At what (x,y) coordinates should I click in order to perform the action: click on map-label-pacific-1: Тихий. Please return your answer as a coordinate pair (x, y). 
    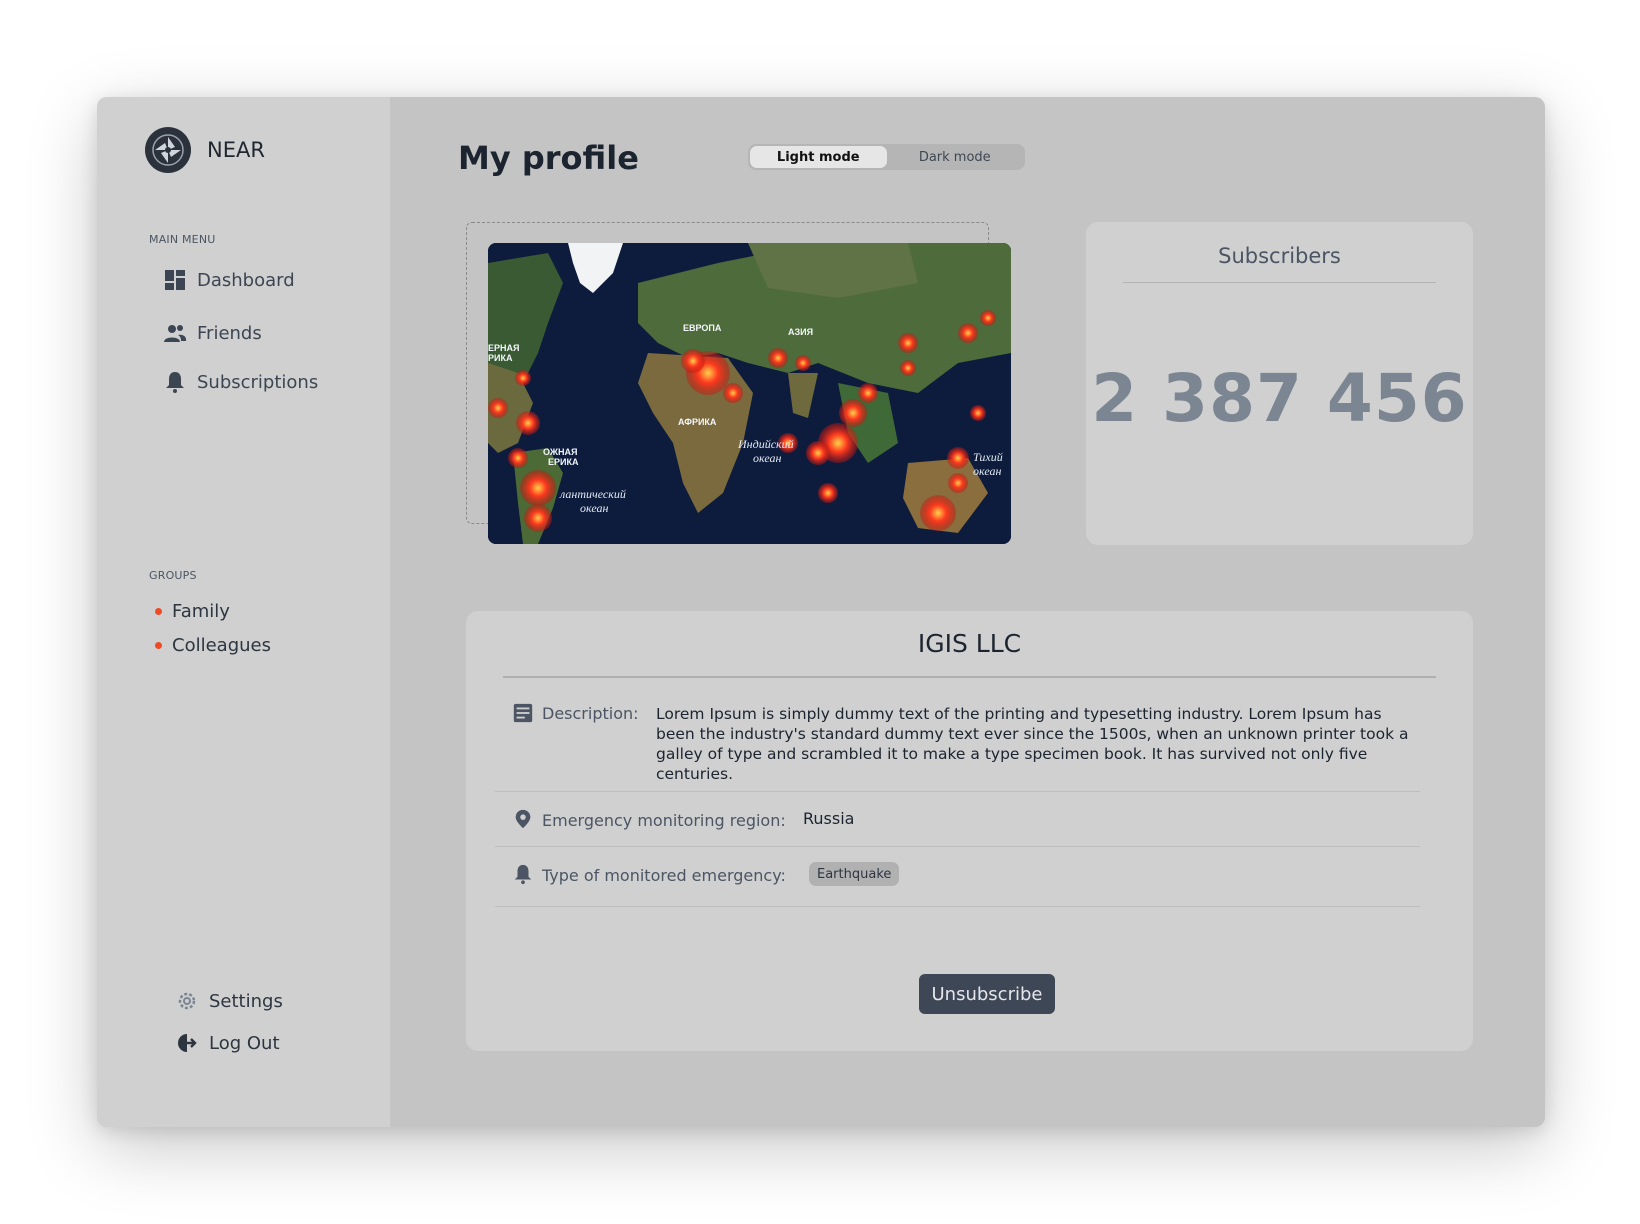
    Looking at the image, I should click on (988, 457).